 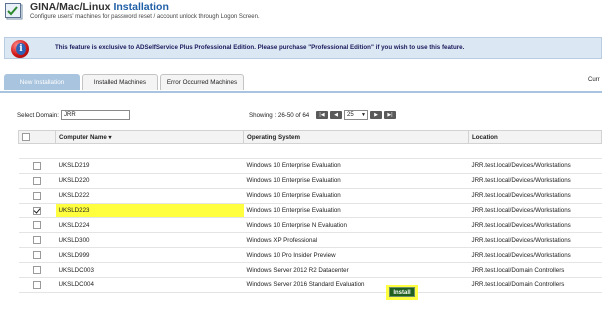 I want to click on cell-operating-system, so click(x=356, y=151).